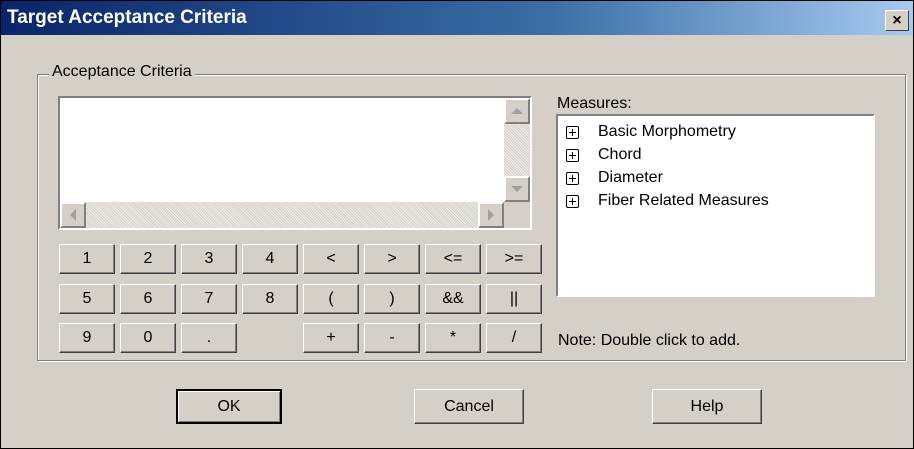 The width and height of the screenshot is (914, 449). I want to click on arrow-down-icon, so click(517, 189).